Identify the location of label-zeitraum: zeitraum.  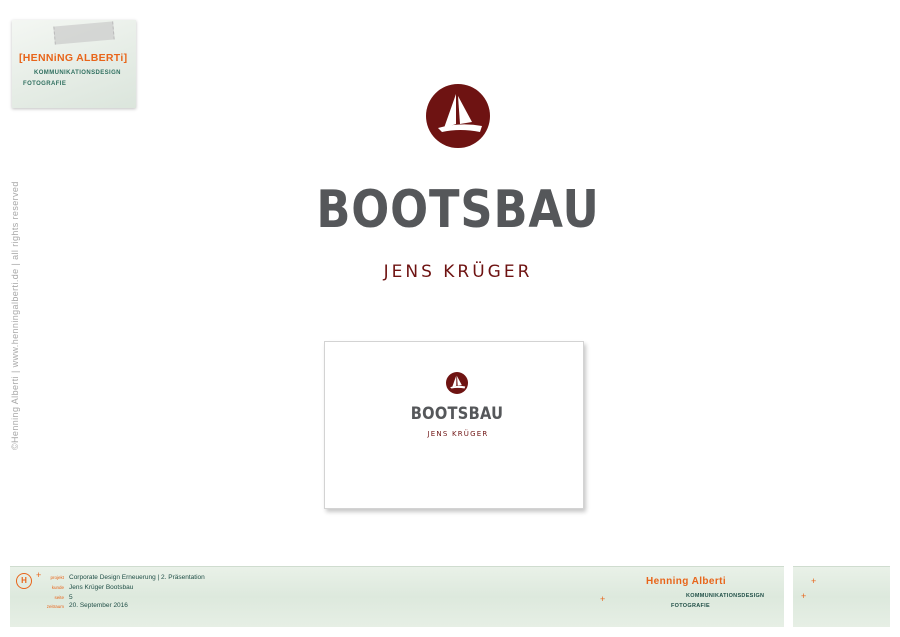
(55, 606).